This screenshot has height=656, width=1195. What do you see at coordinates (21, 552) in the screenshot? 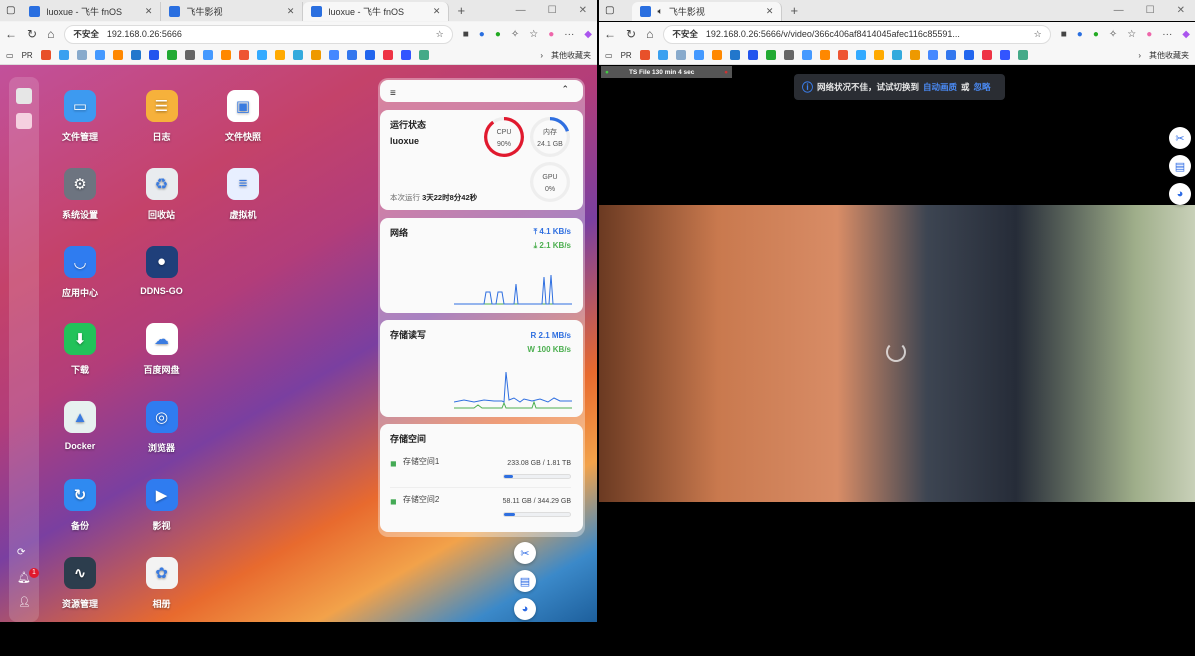
I see `sync-icon: ⟳` at bounding box center [21, 552].